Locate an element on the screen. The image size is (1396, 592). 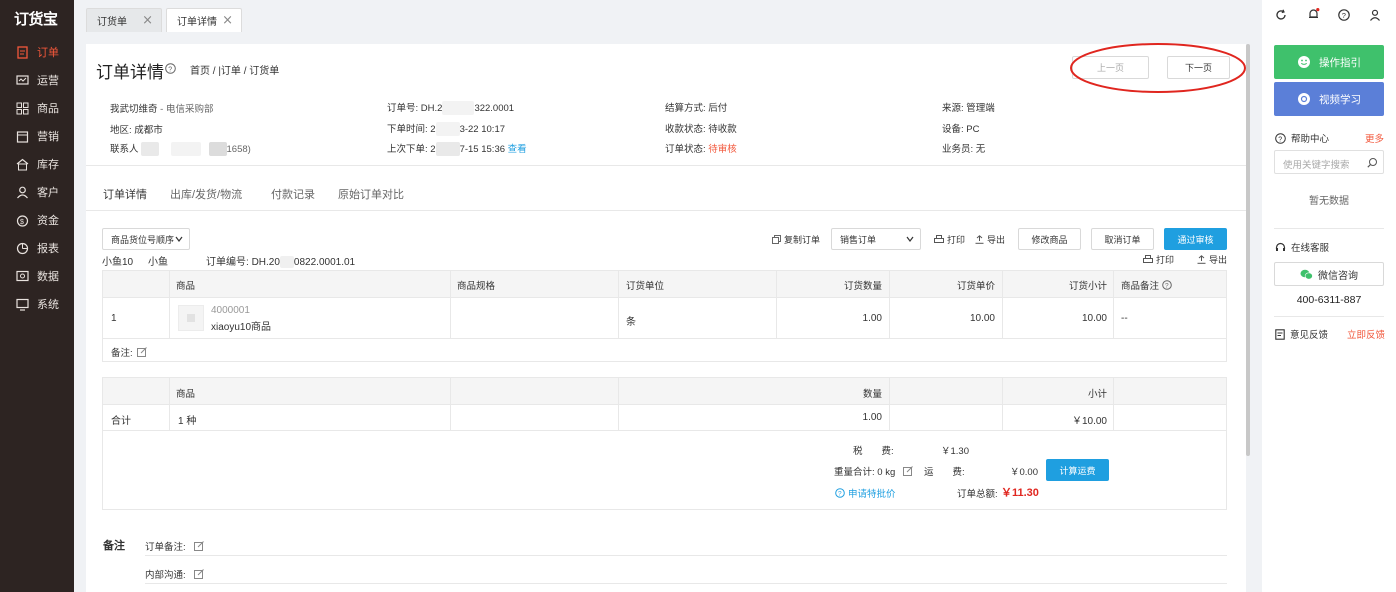
calc-freight-button: 计算运费 is located at coordinates (1077, 470).